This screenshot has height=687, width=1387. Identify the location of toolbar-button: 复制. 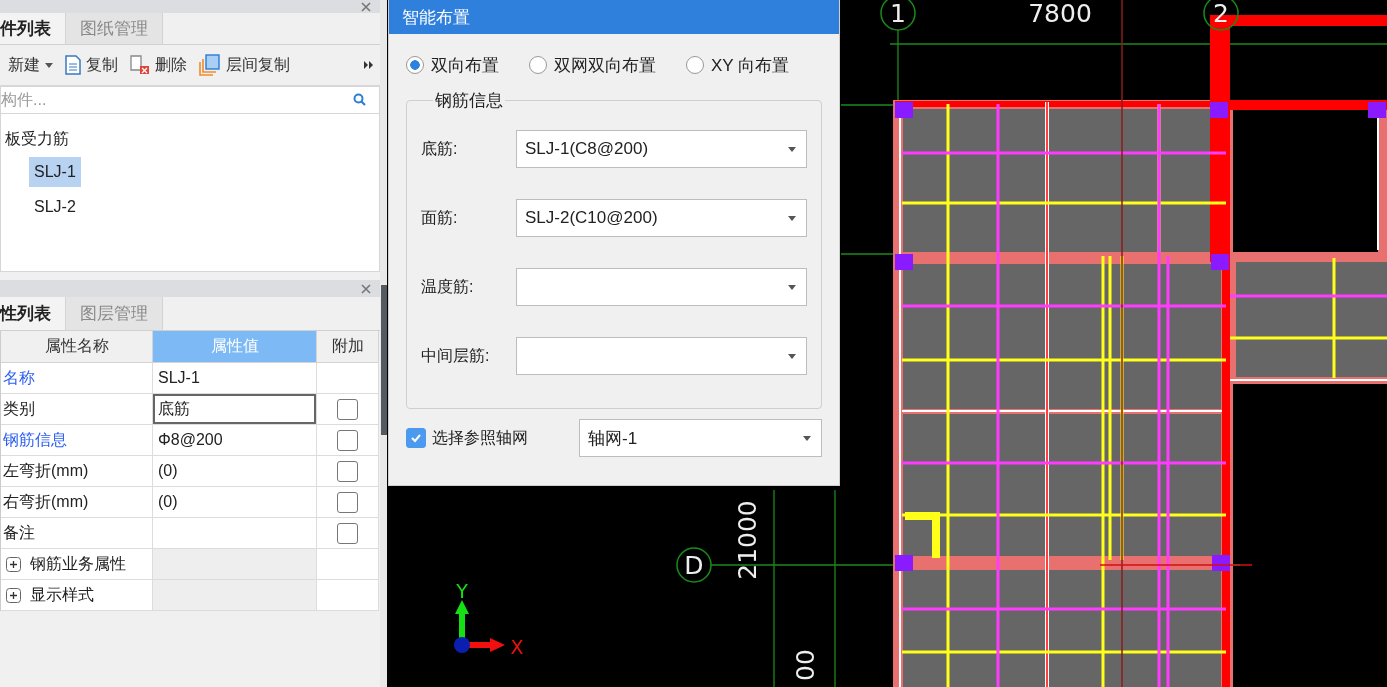
(91, 65).